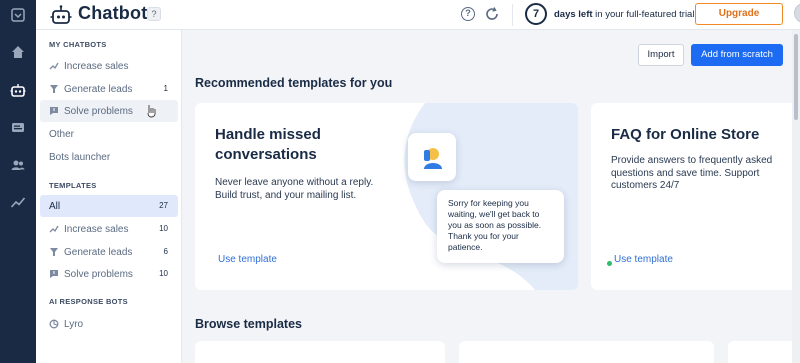  Describe the element at coordinates (18, 90) in the screenshot. I see `chatbot-icon` at that location.